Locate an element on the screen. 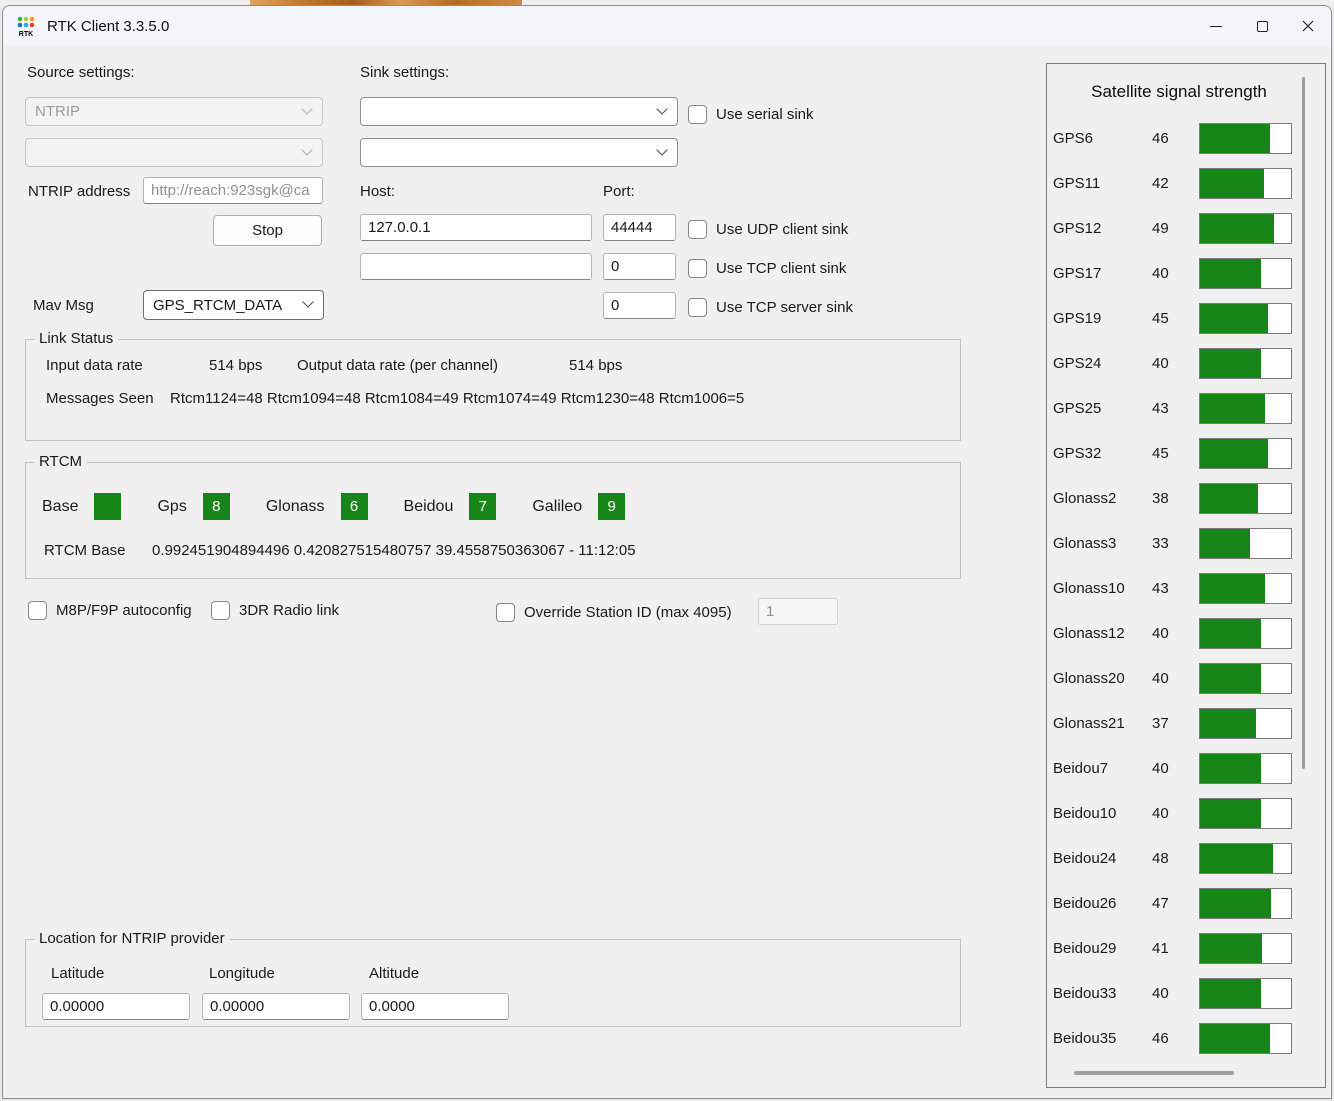 The width and height of the screenshot is (1334, 1101). rtcm-indicator-box: 8 is located at coordinates (216, 506).